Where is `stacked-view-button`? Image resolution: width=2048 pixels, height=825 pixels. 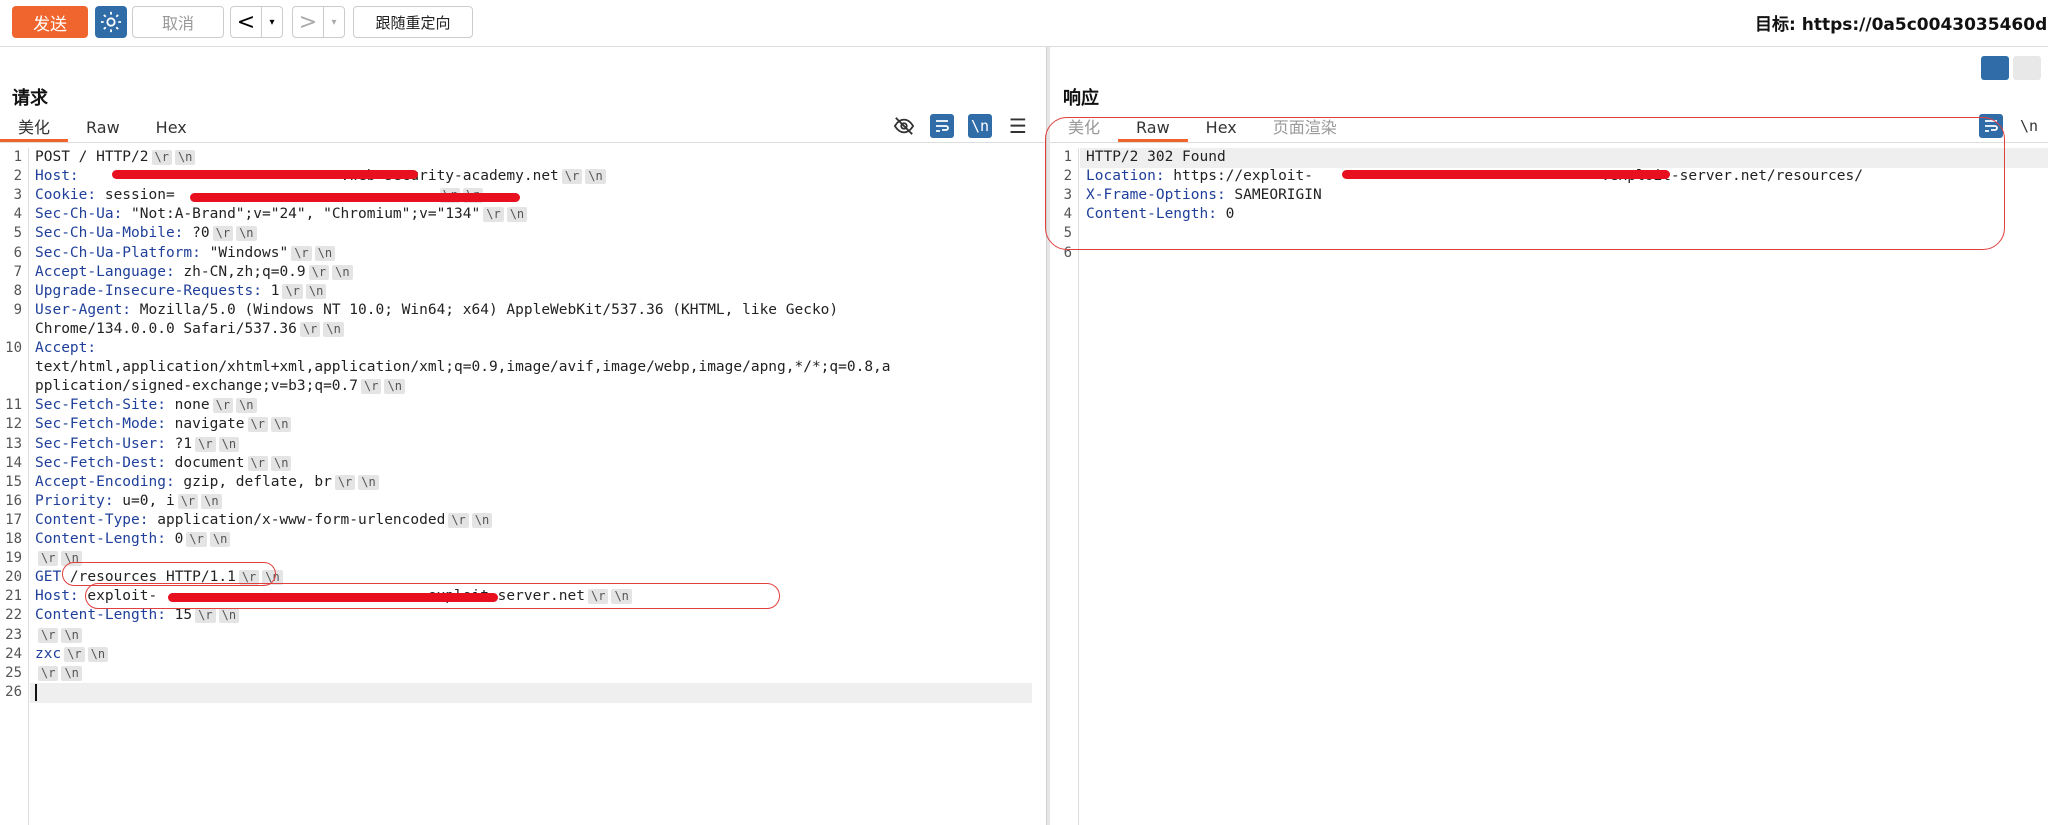 stacked-view-button is located at coordinates (2027, 68).